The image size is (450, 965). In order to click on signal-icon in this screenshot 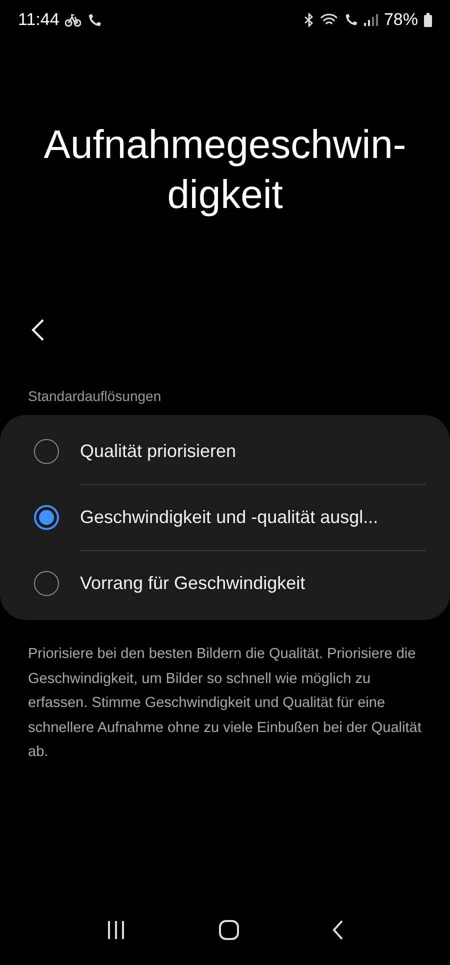, I will do `click(371, 20)`.